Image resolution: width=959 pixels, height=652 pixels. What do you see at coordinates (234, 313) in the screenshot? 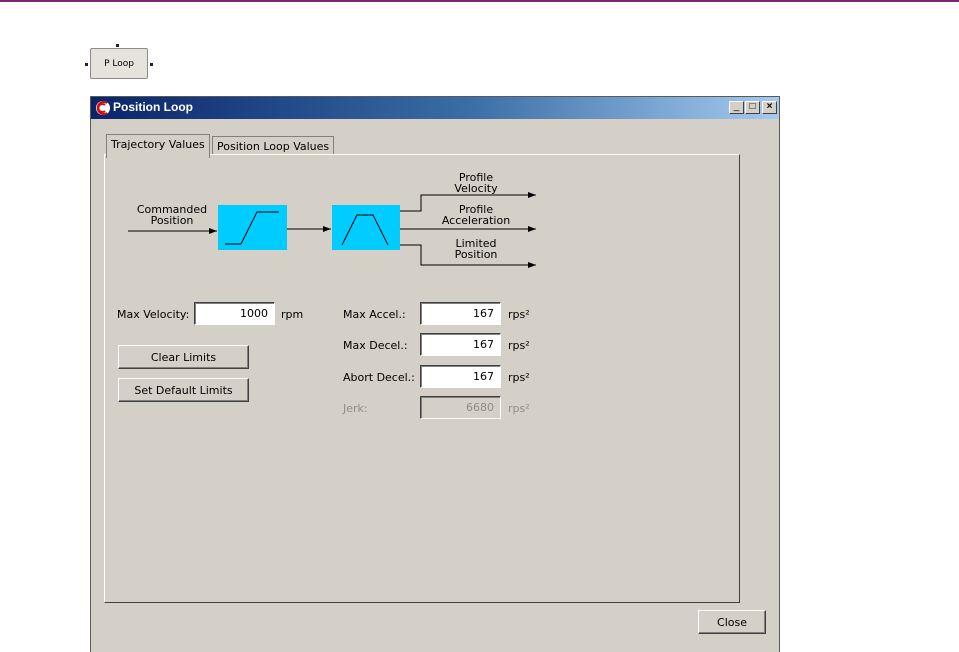
I see `max-velocity-input: 1000` at bounding box center [234, 313].